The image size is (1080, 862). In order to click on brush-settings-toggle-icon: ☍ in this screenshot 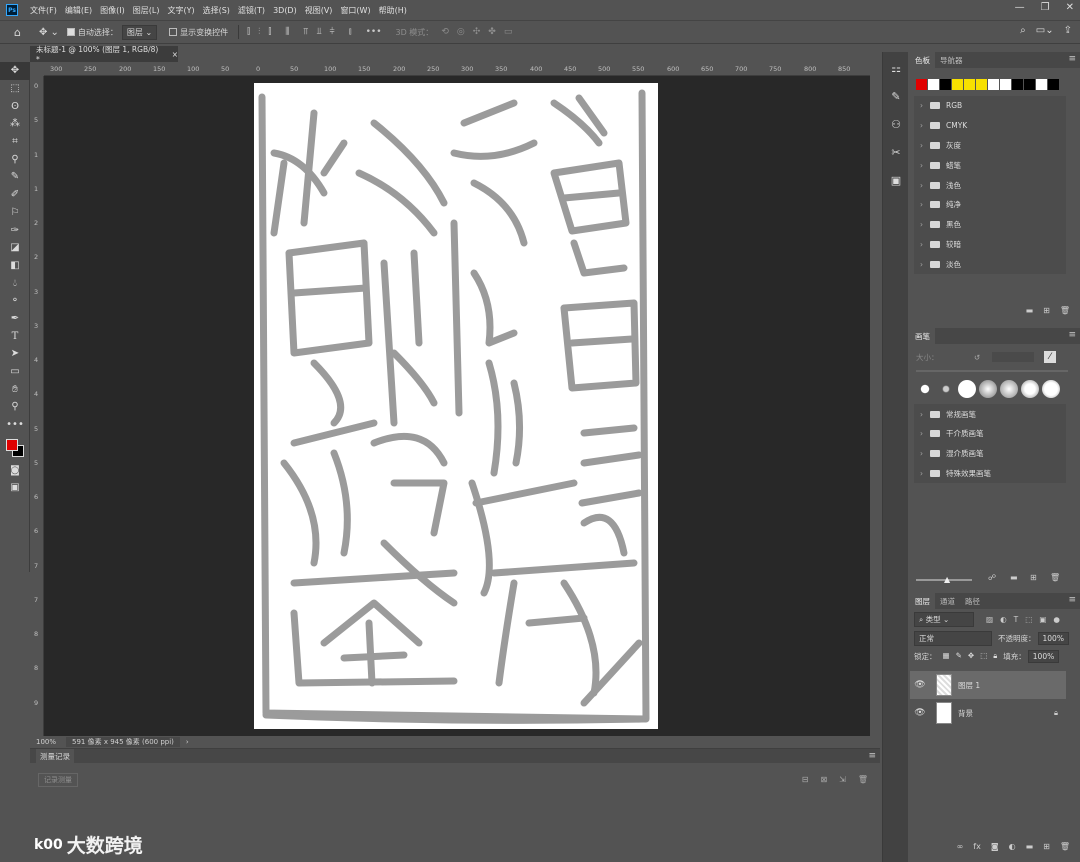, I will do `click(992, 577)`.